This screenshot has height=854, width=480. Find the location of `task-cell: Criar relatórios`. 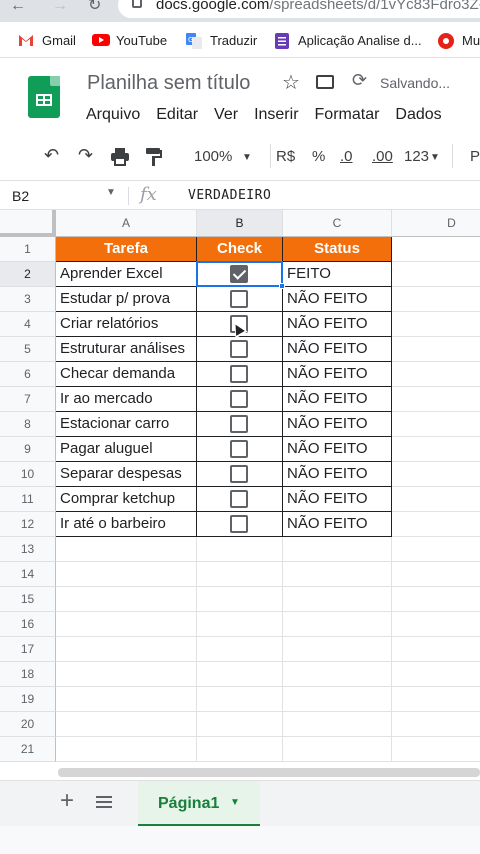

task-cell: Criar relatórios is located at coordinates (126, 324).